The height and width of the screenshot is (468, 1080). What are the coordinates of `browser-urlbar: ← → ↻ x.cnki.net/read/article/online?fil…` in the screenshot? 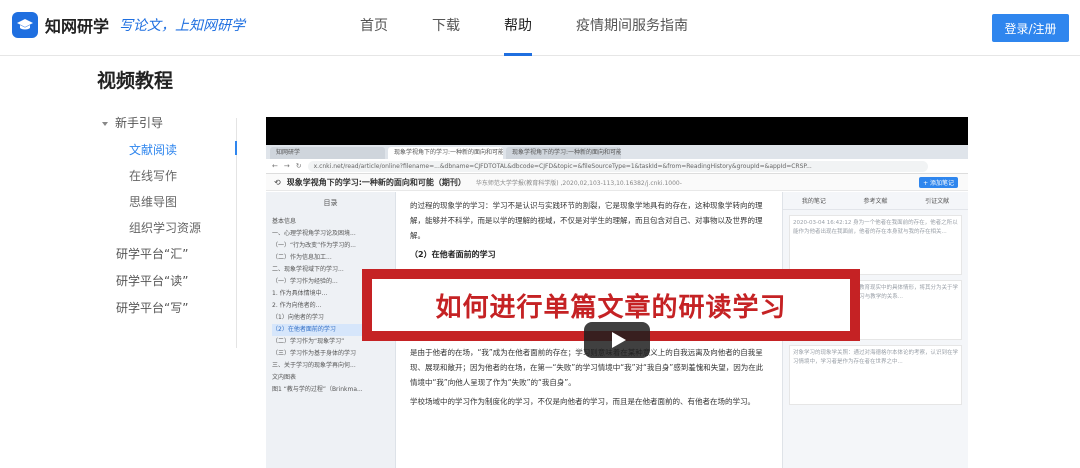 It's located at (617, 166).